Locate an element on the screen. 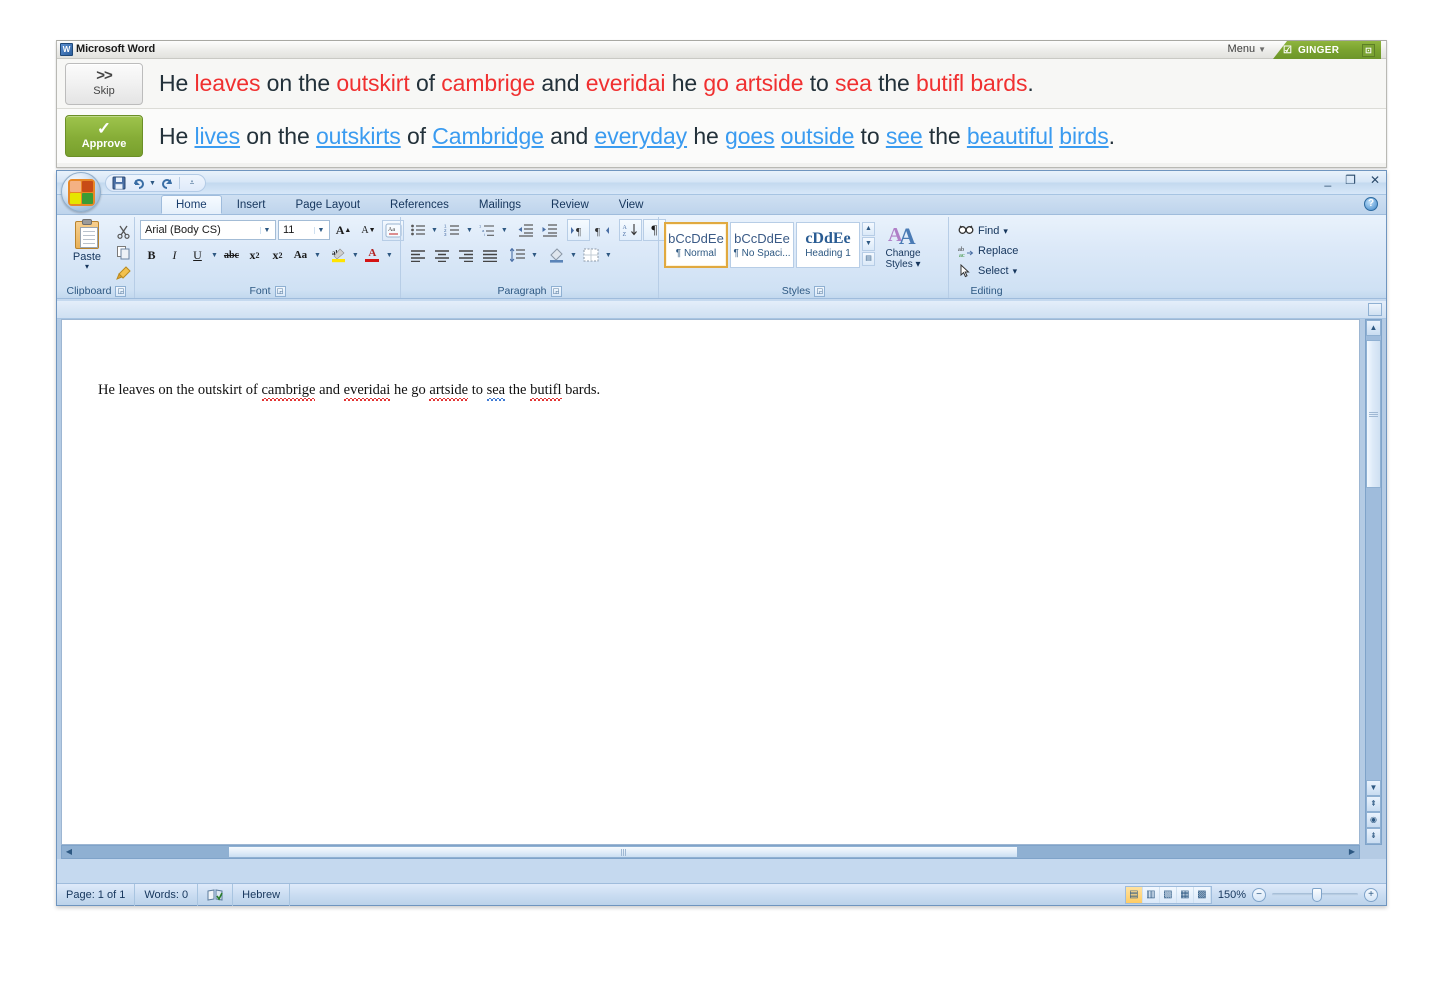 This screenshot has height=984, width=1443. sentence-corrected-word: see is located at coordinates (904, 136).